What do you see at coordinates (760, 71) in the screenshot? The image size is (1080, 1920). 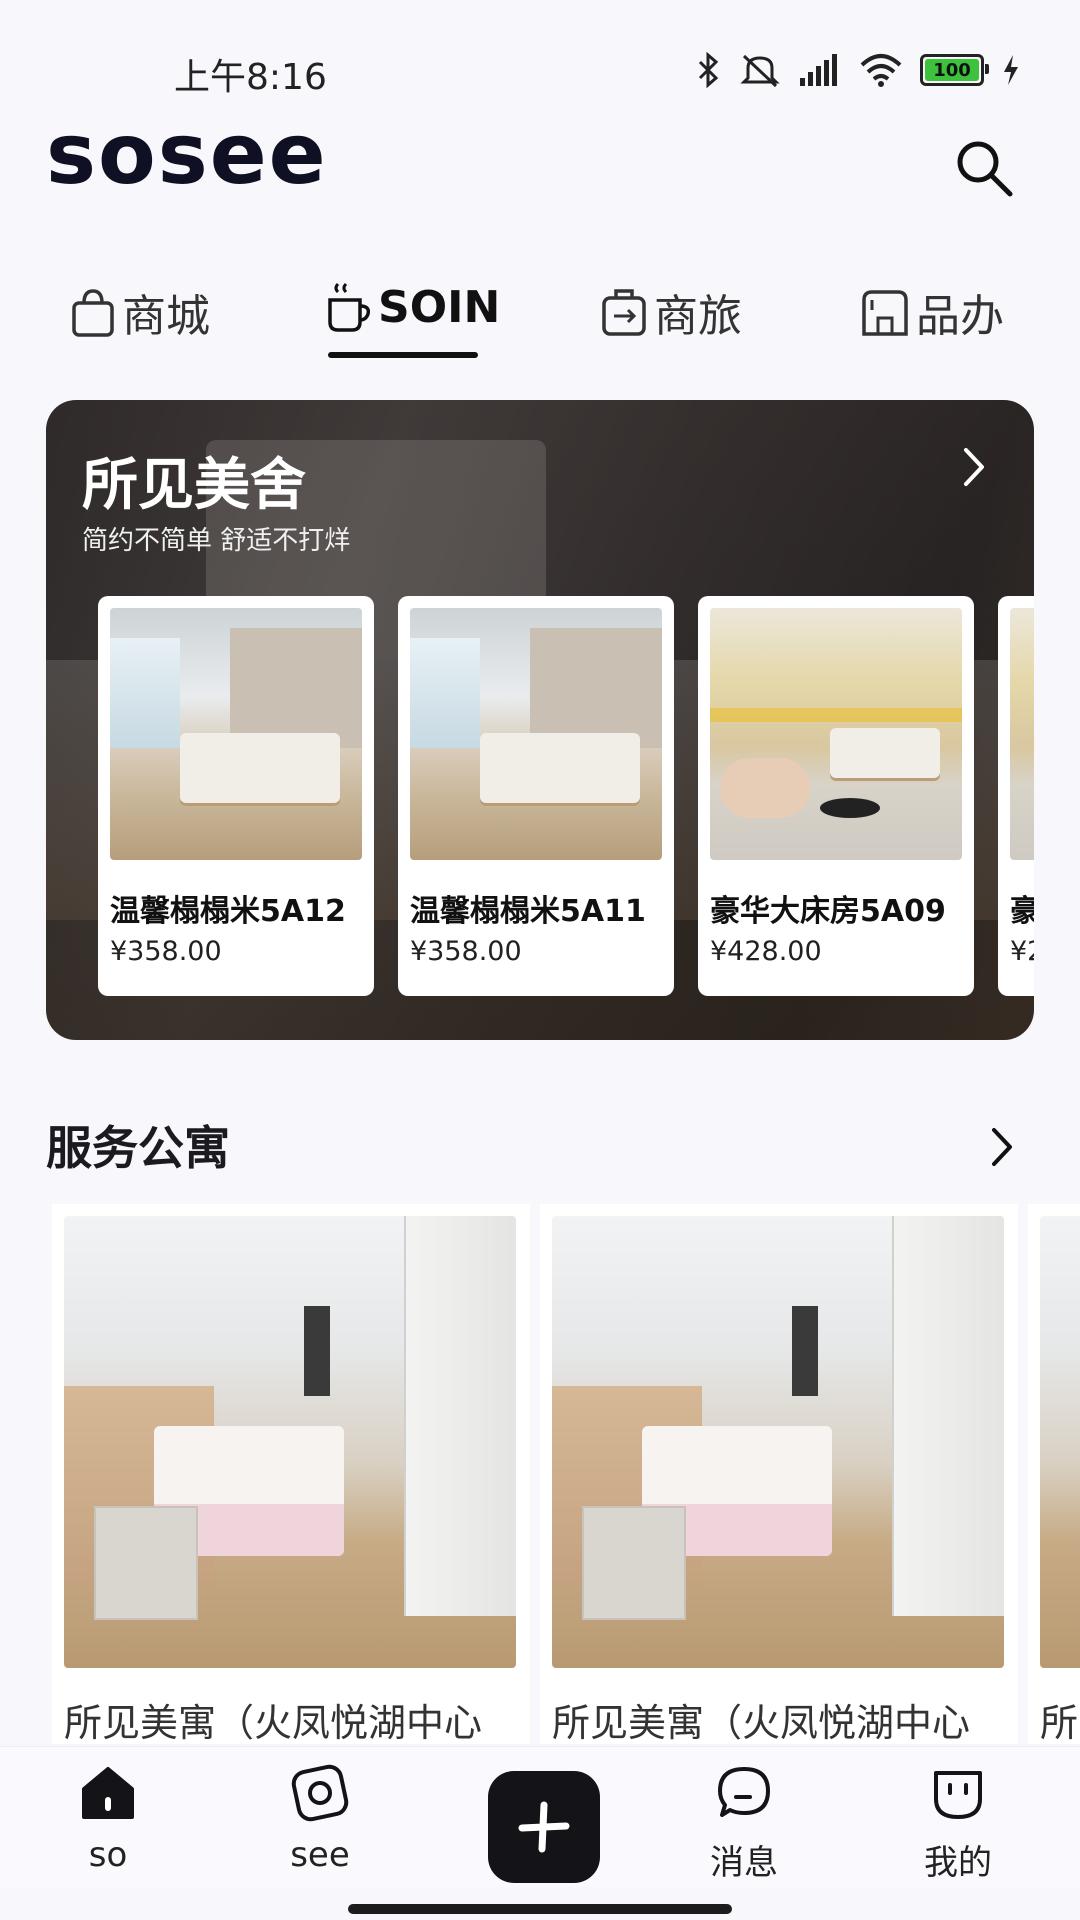 I see `mute-icon` at bounding box center [760, 71].